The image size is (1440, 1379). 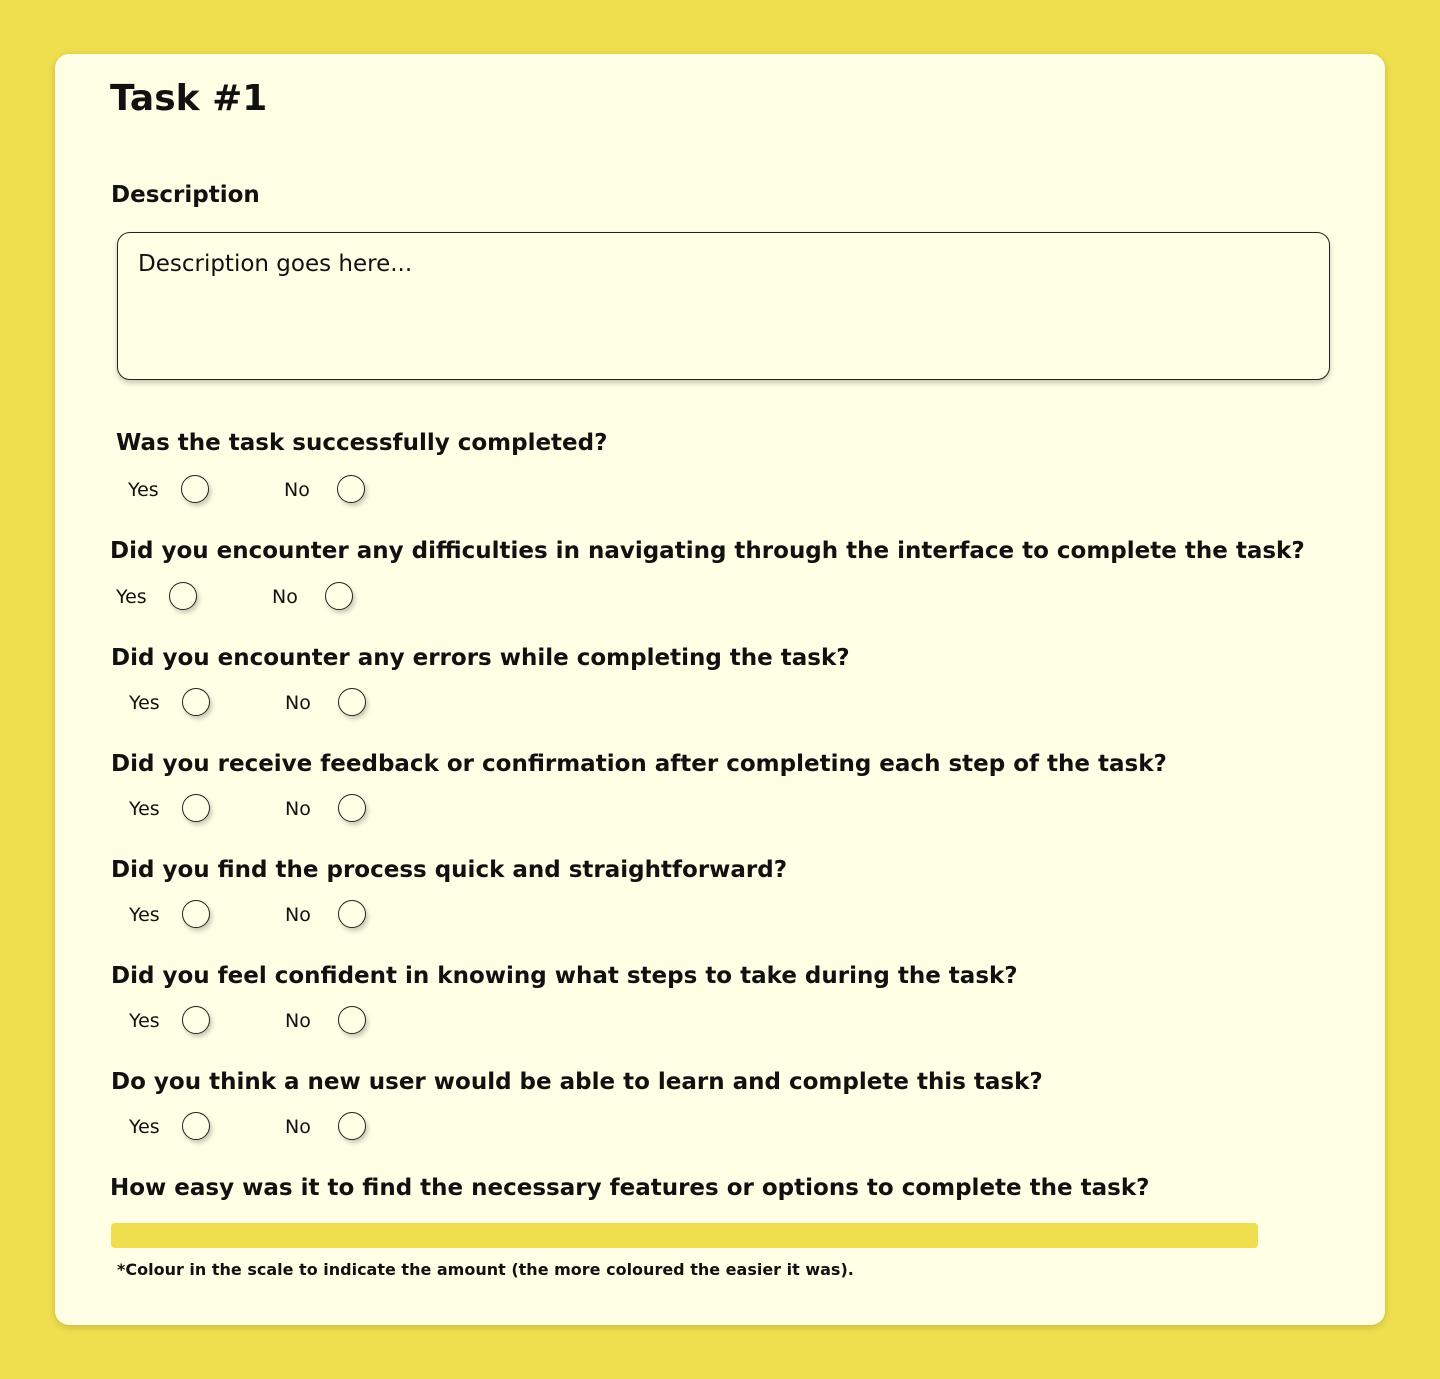 What do you see at coordinates (144, 915) in the screenshot?
I see `question-5-yes-label: Yes` at bounding box center [144, 915].